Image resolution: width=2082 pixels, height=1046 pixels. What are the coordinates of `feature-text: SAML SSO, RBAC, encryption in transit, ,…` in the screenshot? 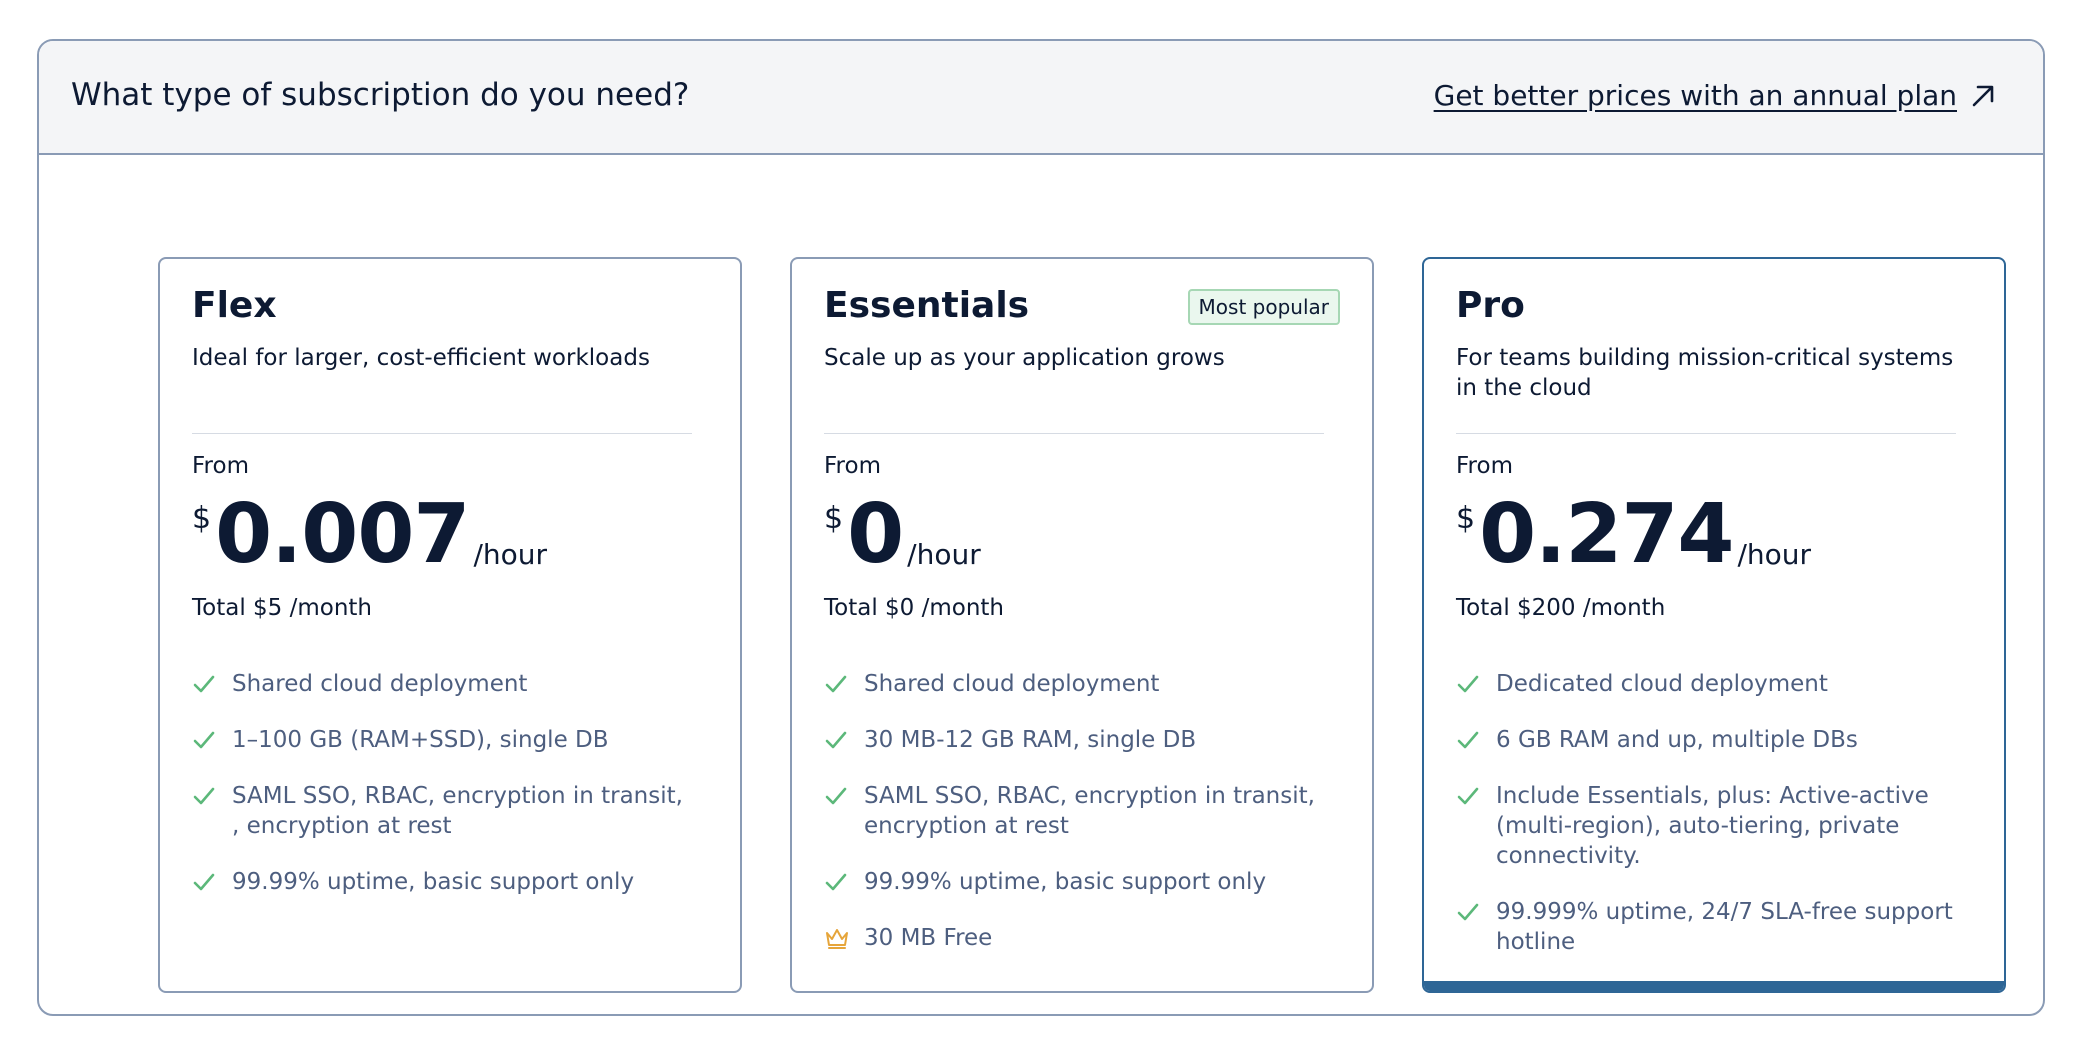 It's located at (457, 811).